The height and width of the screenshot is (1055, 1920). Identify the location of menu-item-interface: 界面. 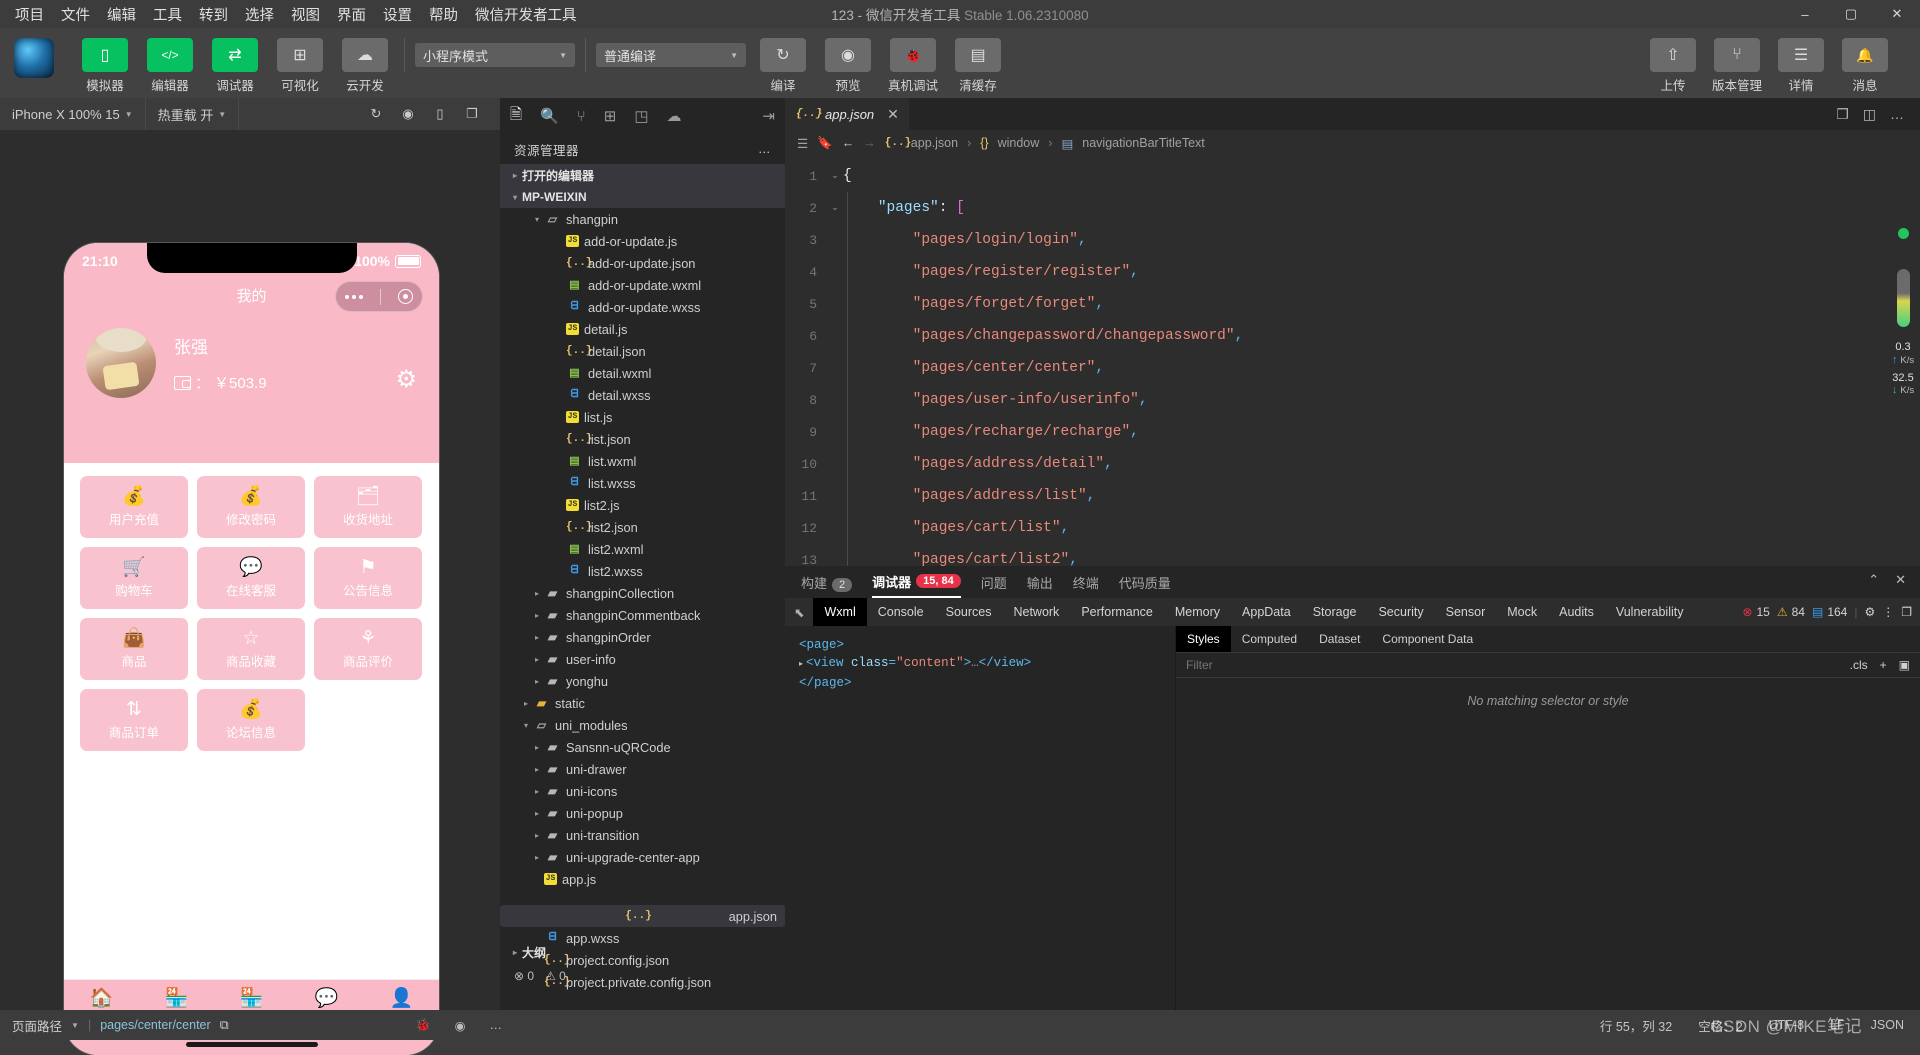
(351, 14).